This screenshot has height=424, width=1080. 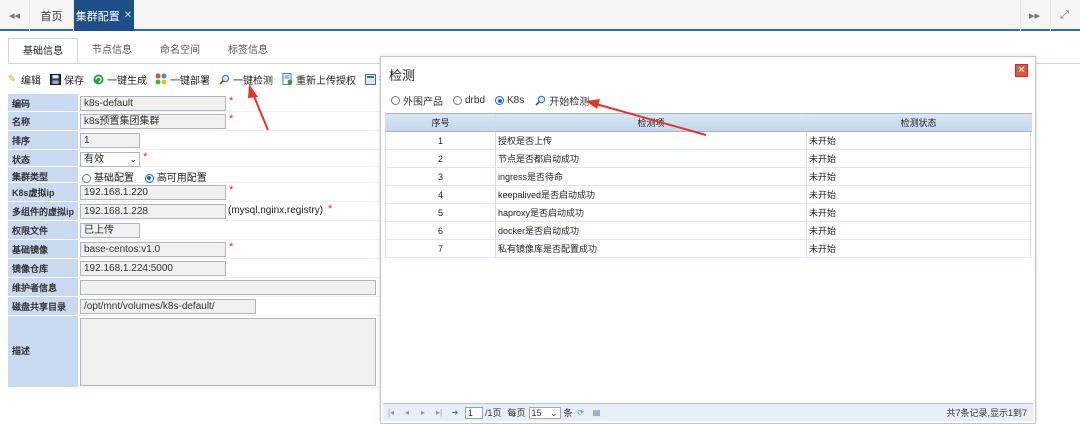 I want to click on prev-page-icon: ◂, so click(x=407, y=413).